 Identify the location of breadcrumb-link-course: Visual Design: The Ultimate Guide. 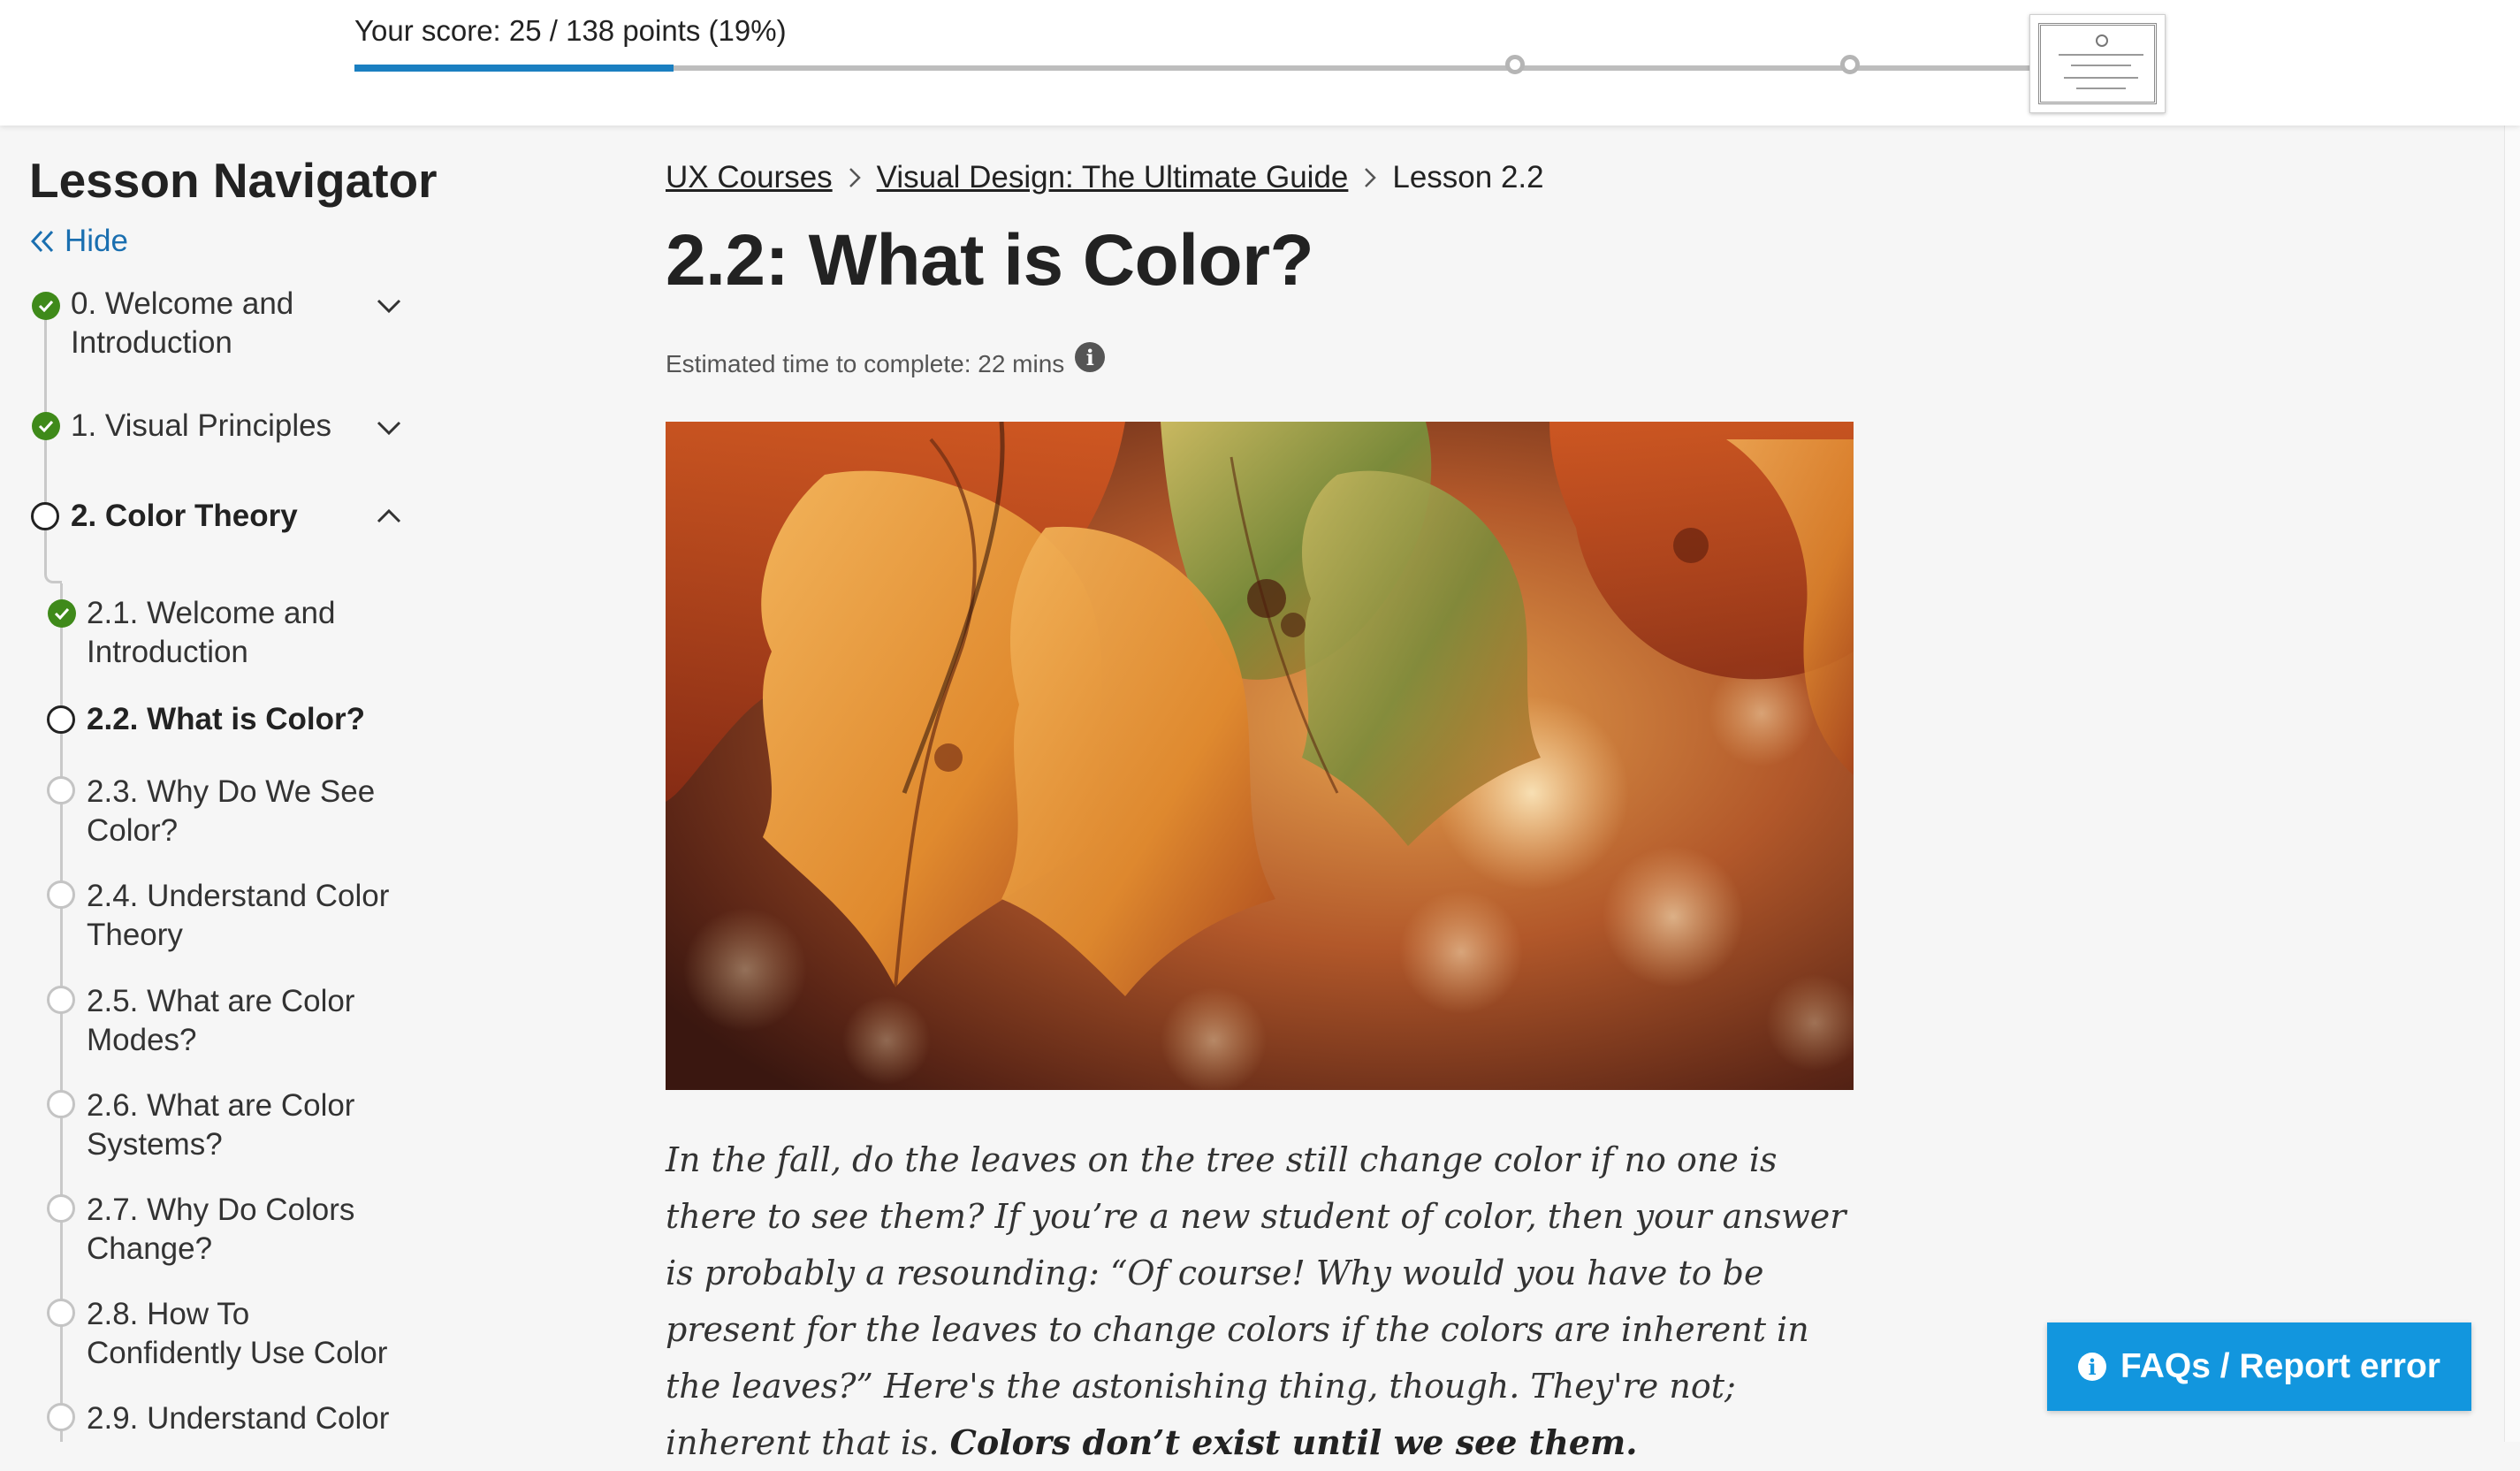
(1113, 177).